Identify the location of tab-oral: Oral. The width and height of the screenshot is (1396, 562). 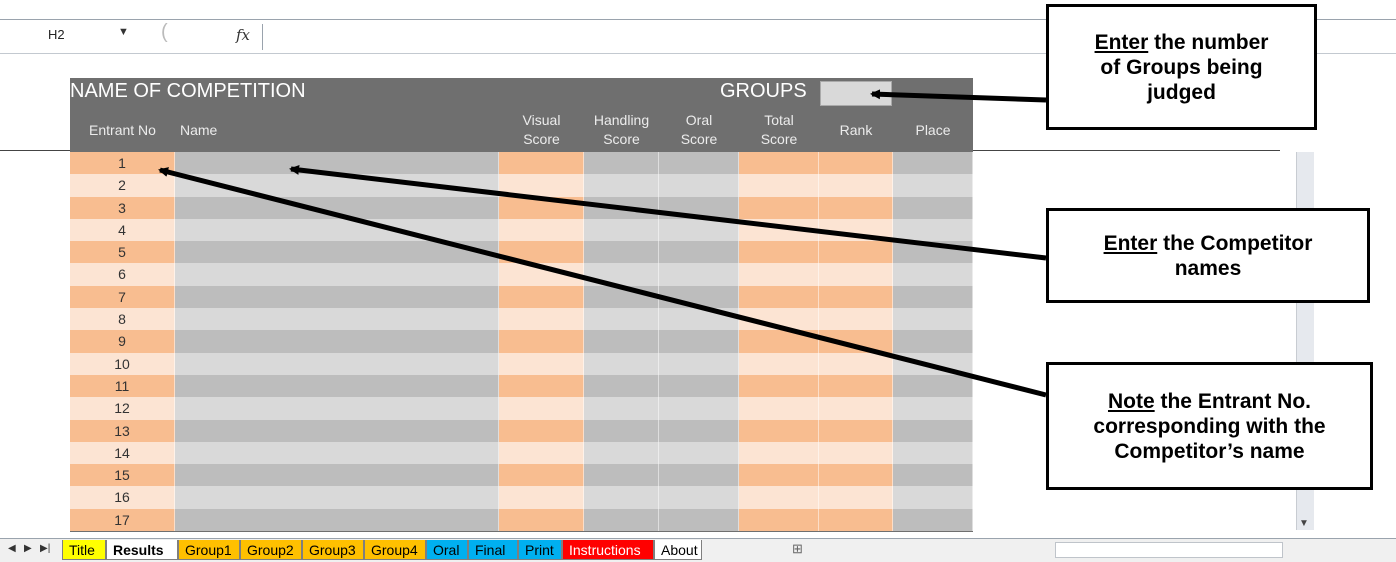
(447, 550).